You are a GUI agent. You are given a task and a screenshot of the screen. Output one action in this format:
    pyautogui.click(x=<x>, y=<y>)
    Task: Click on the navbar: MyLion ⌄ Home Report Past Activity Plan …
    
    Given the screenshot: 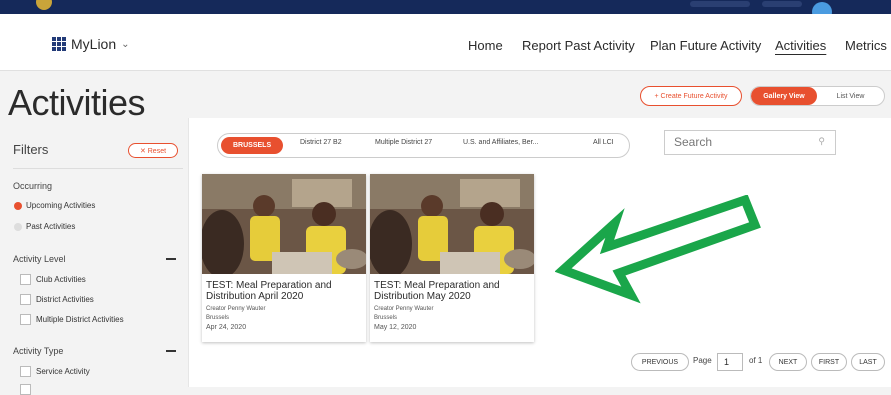 What is the action you would take?
    pyautogui.click(x=445, y=42)
    